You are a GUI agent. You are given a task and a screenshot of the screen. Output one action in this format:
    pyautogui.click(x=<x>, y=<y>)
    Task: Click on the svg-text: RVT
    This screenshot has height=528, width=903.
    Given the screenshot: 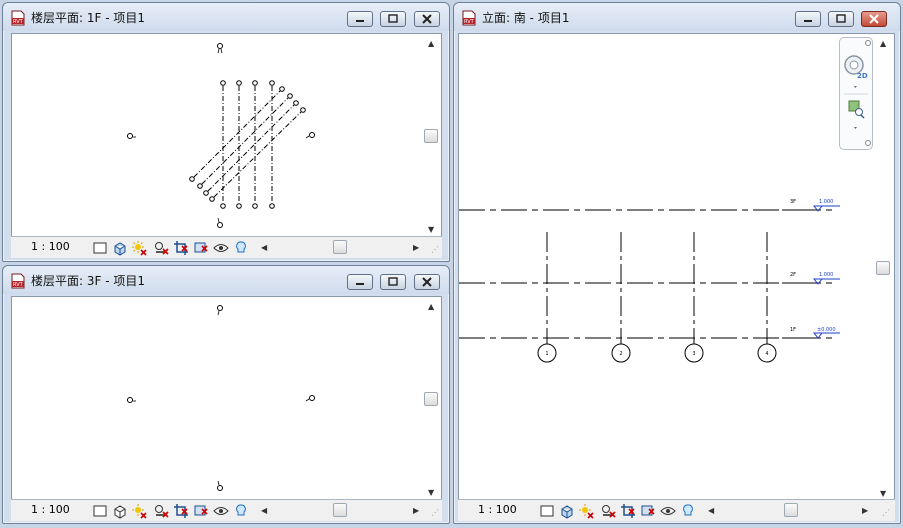 What is the action you would take?
    pyautogui.click(x=18, y=285)
    